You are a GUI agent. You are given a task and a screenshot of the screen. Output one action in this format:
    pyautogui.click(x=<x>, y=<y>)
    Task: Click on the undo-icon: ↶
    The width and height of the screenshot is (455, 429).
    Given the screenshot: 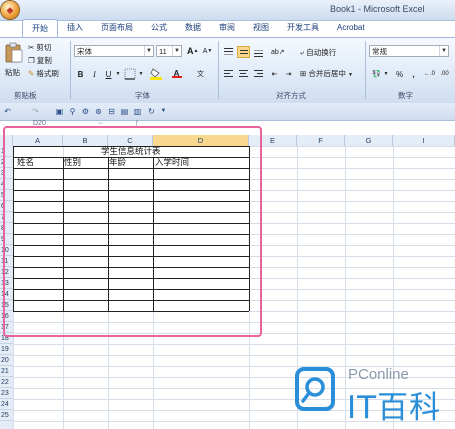 What is the action you would take?
    pyautogui.click(x=7, y=111)
    